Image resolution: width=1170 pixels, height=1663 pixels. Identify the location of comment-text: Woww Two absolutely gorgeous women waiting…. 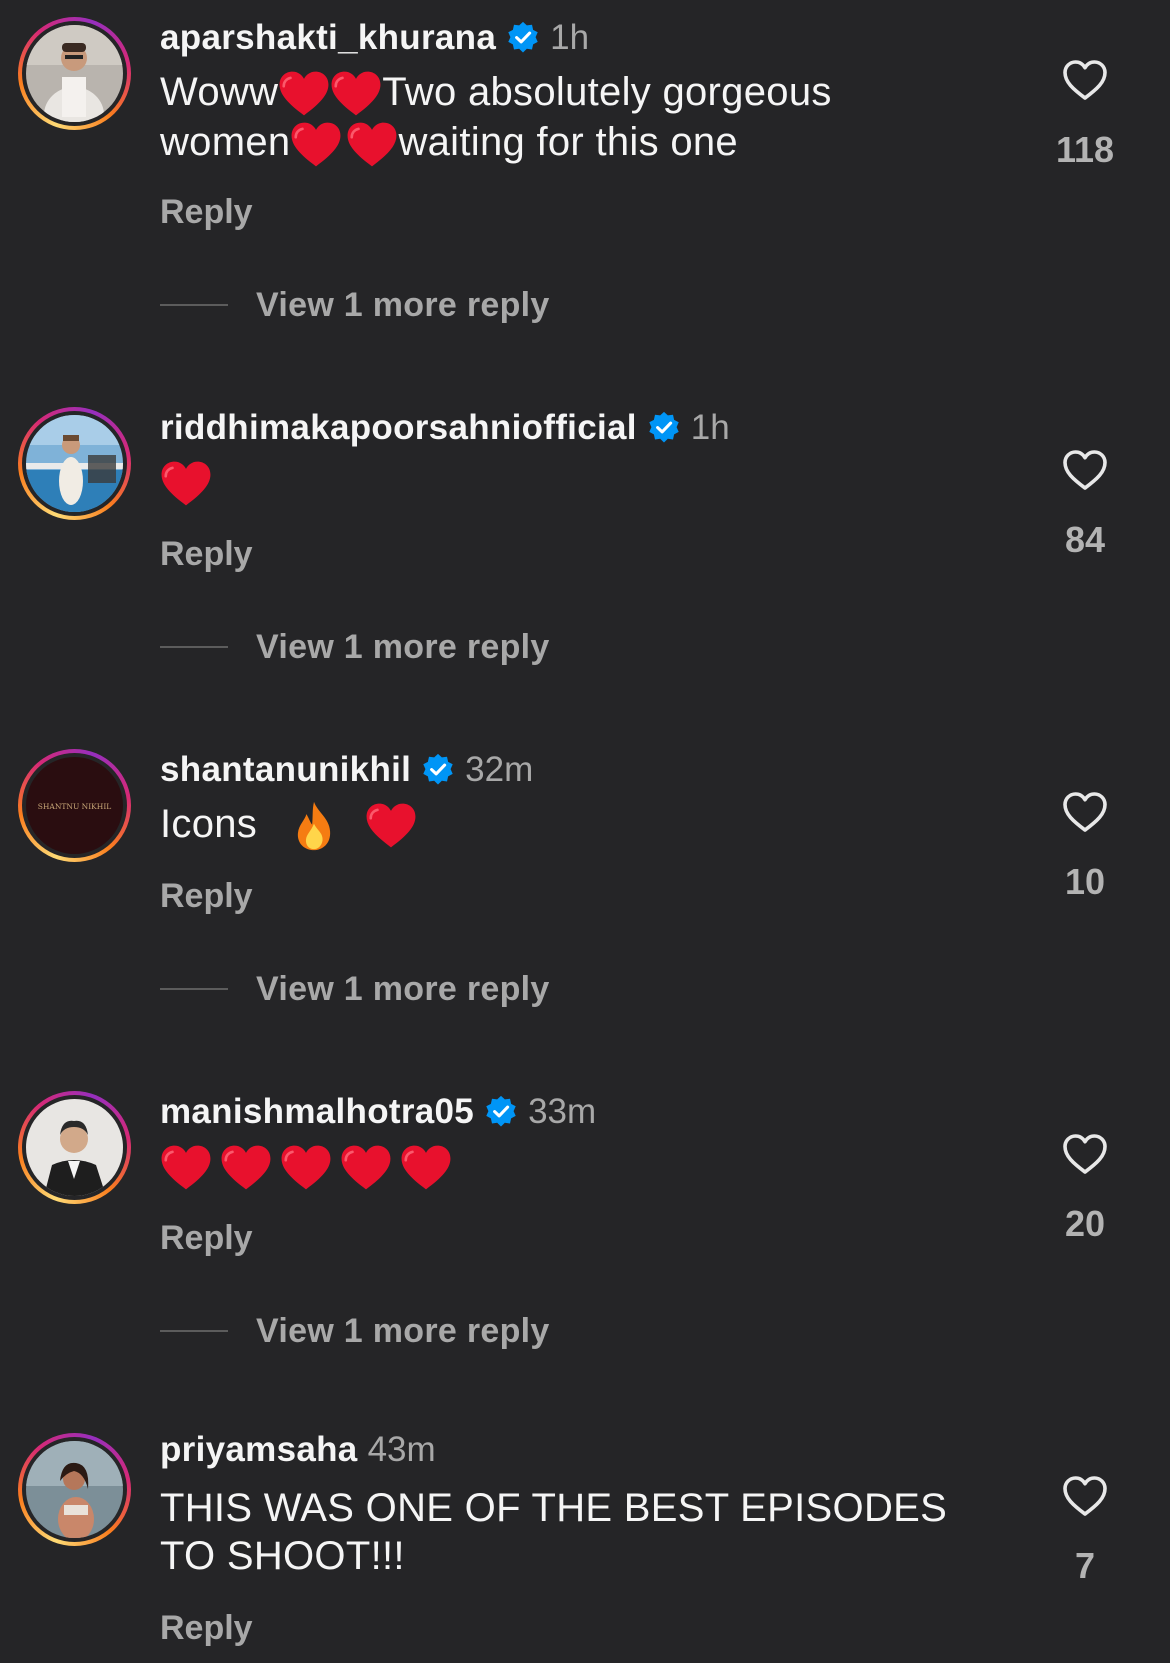
(565, 118).